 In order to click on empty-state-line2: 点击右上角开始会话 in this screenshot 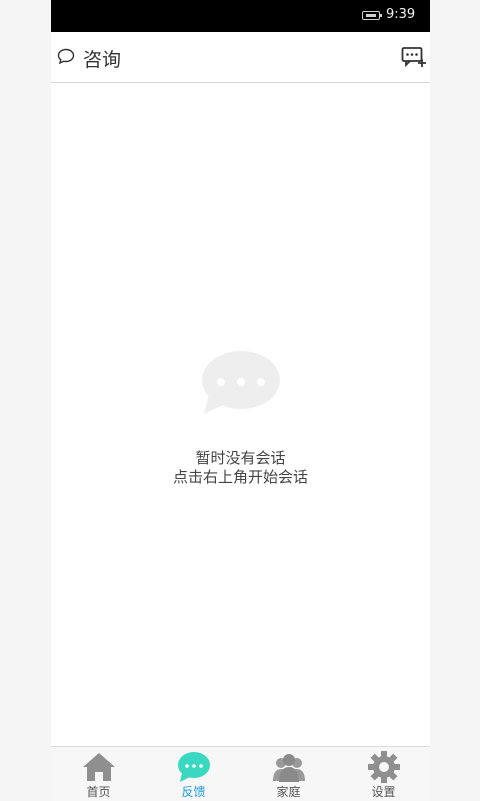, I will do `click(240, 477)`.